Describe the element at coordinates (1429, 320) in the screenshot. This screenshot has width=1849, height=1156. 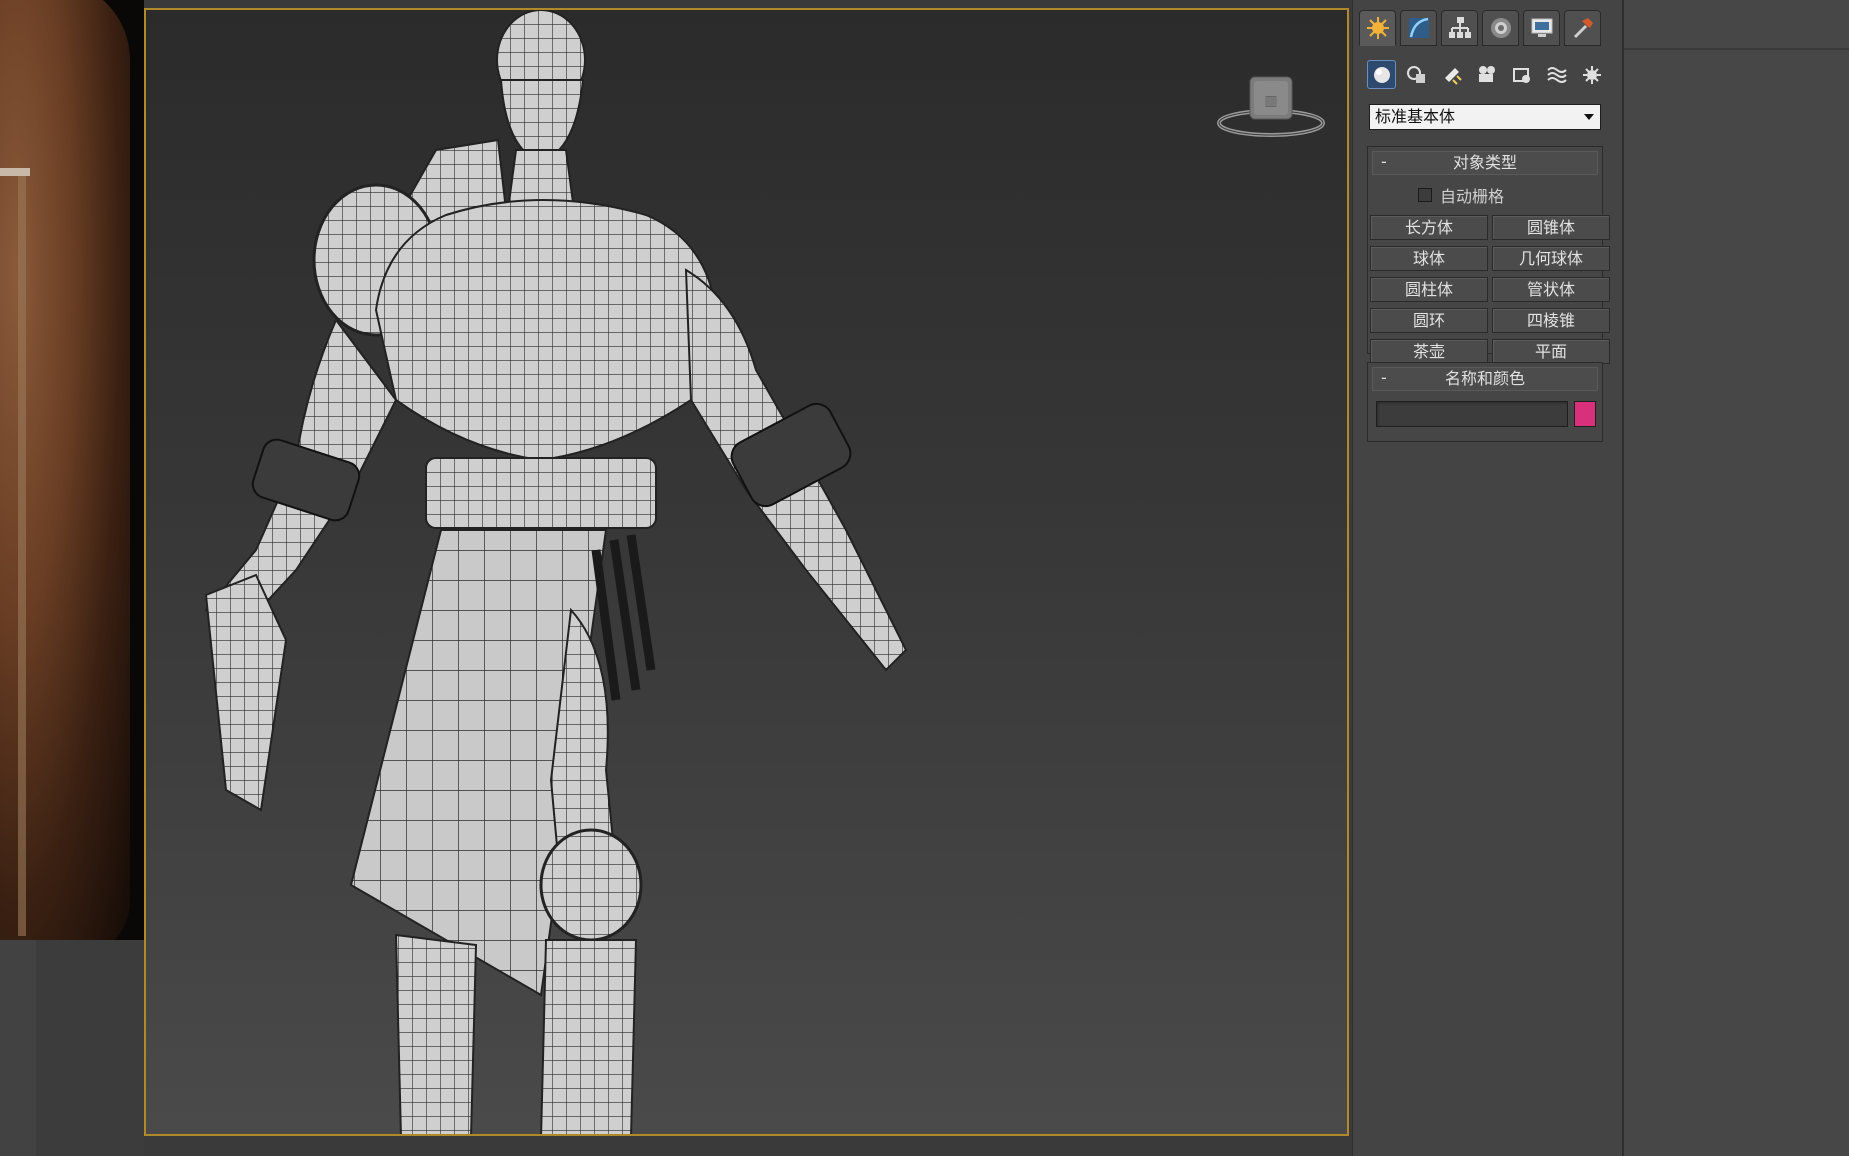
I see `torus-button: 圆环` at that location.